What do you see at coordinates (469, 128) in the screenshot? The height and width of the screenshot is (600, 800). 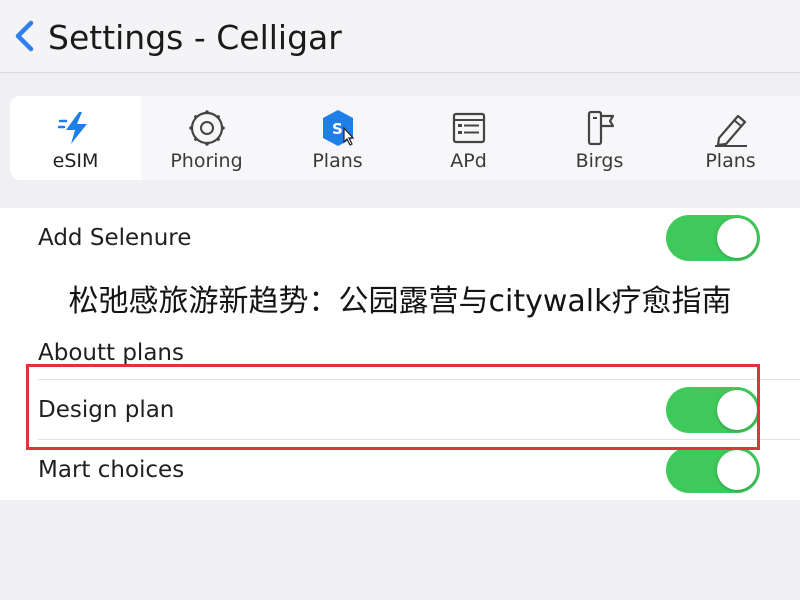 I see `list-card-icon` at bounding box center [469, 128].